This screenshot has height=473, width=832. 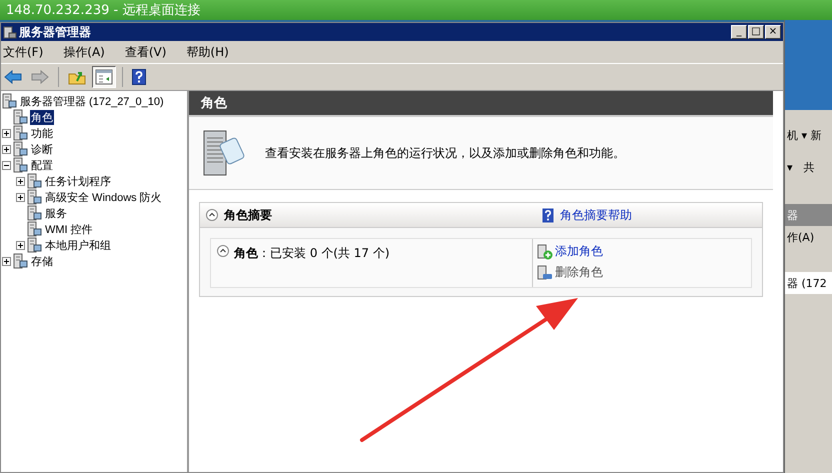 What do you see at coordinates (78, 245) in the screenshot?
I see `tree-item: 本地用户和组` at bounding box center [78, 245].